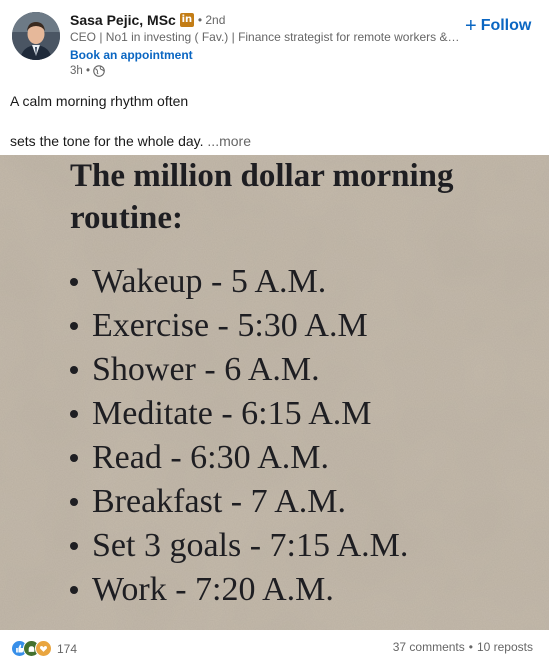 This screenshot has height=671, width=555. I want to click on post-text-line-2-content: sets the tone for the whole day., so click(107, 141).